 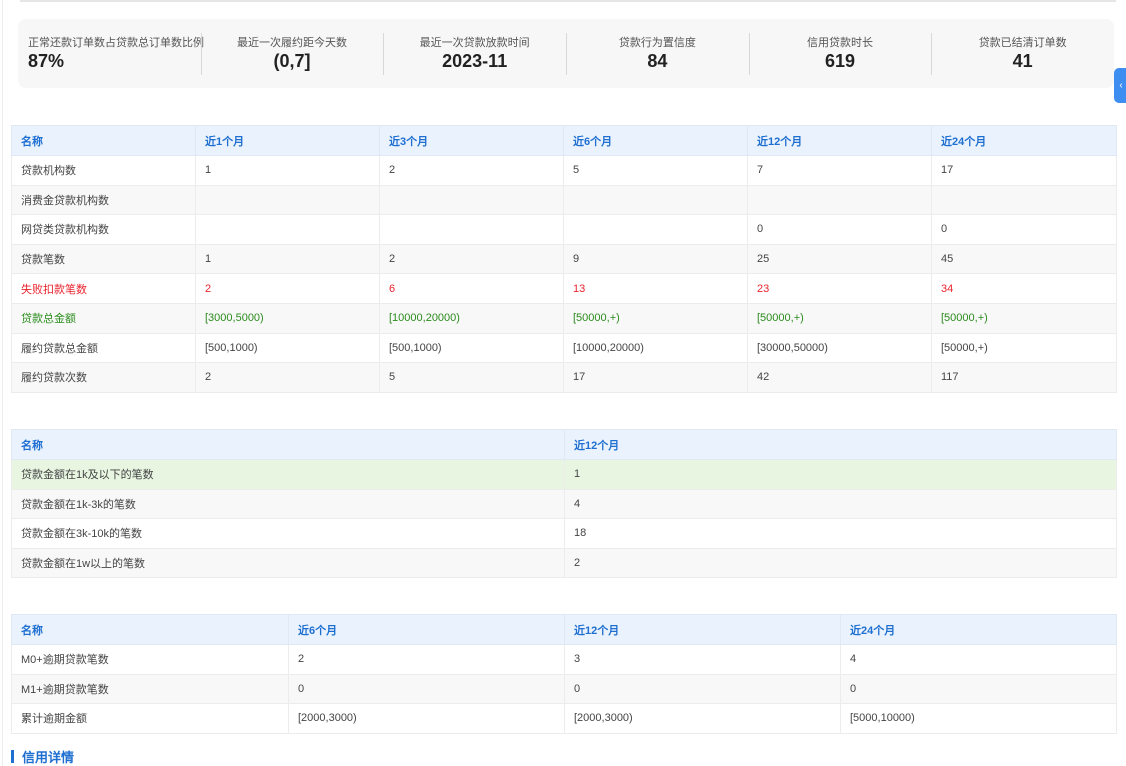 I want to click on table-cell: [30000,50000), so click(x=839, y=348).